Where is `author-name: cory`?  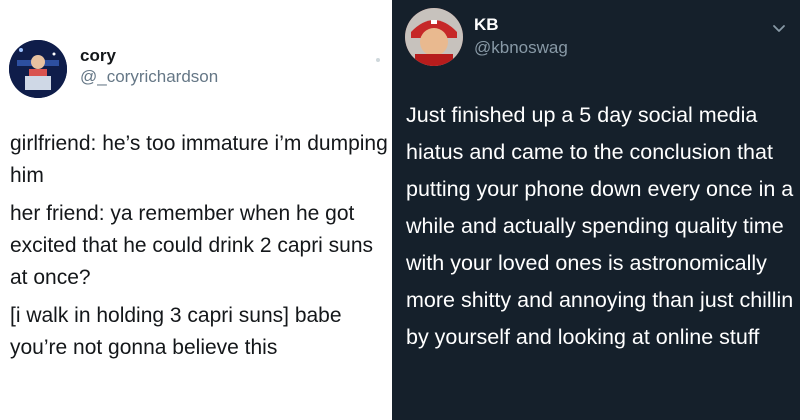
author-name: cory is located at coordinates (98, 56).